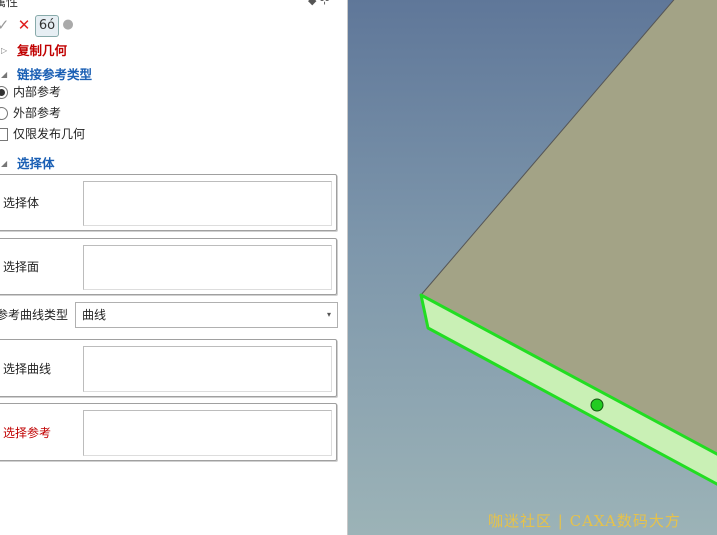  What do you see at coordinates (328, 314) in the screenshot?
I see `dropdown-arrow-icon: ▾` at bounding box center [328, 314].